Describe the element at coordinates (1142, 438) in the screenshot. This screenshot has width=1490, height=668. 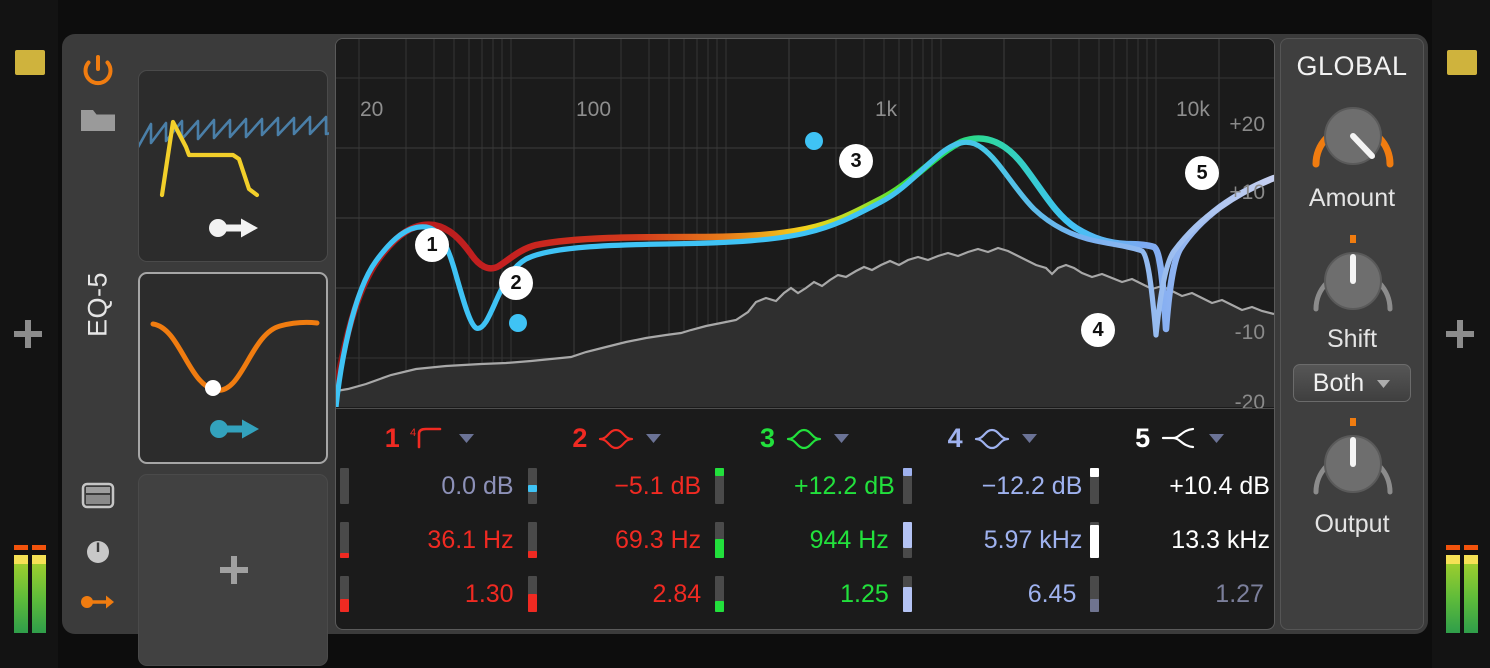
I see `band-number-5: 5` at that location.